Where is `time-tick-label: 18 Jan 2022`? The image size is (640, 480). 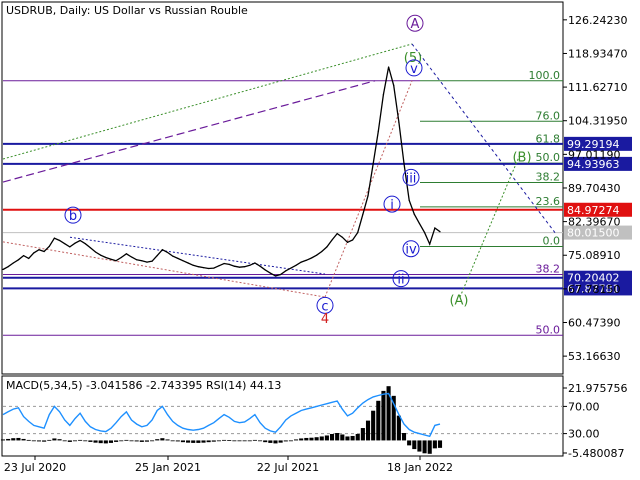 time-tick-label: 18 Jan 2022 is located at coordinates (420, 467).